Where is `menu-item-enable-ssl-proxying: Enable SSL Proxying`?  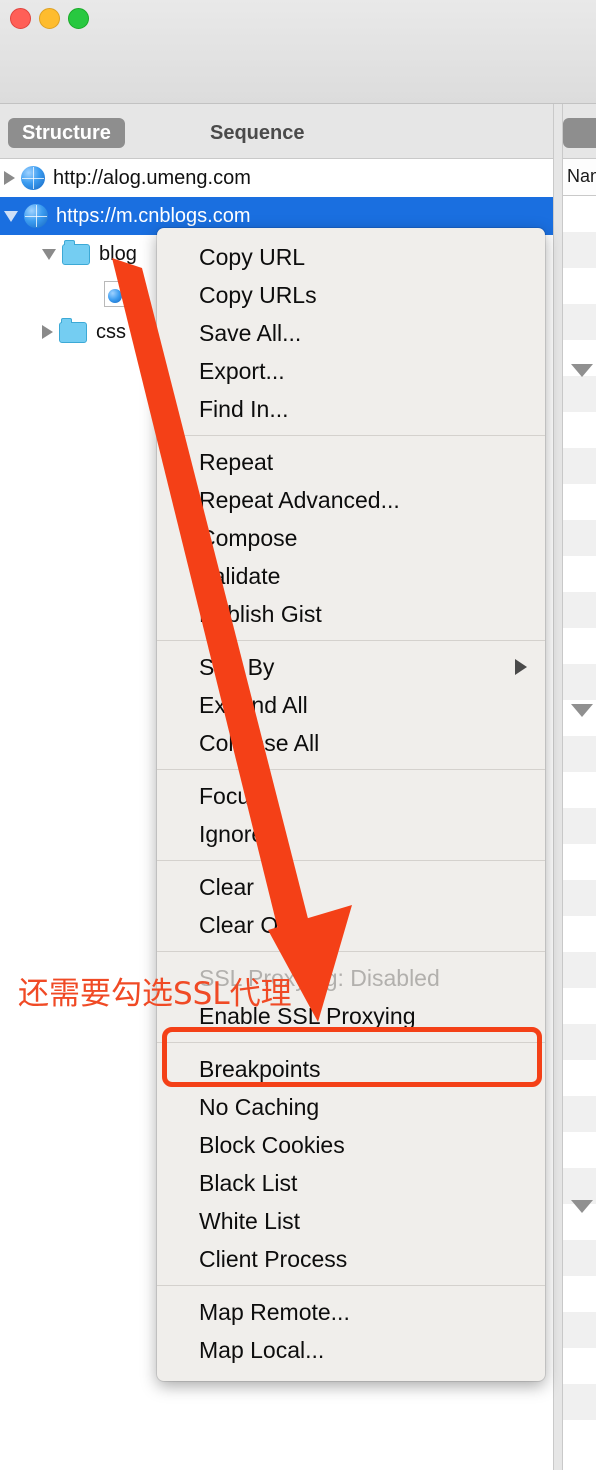 menu-item-enable-ssl-proxying: Enable SSL Proxying is located at coordinates (351, 1016).